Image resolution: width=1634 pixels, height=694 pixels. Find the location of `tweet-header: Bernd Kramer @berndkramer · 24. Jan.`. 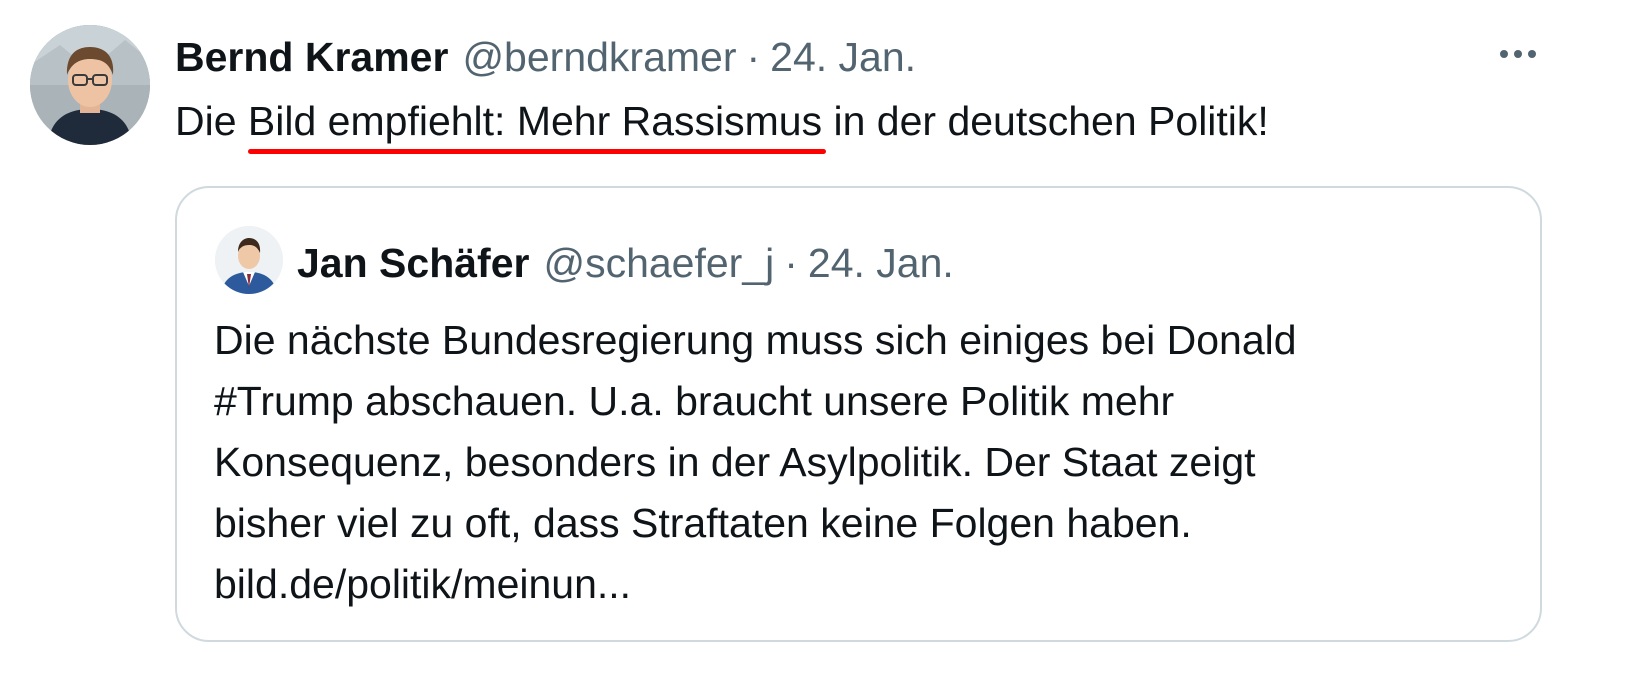

tweet-header: Bernd Kramer @berndkramer · 24. Jan. is located at coordinates (545, 57).